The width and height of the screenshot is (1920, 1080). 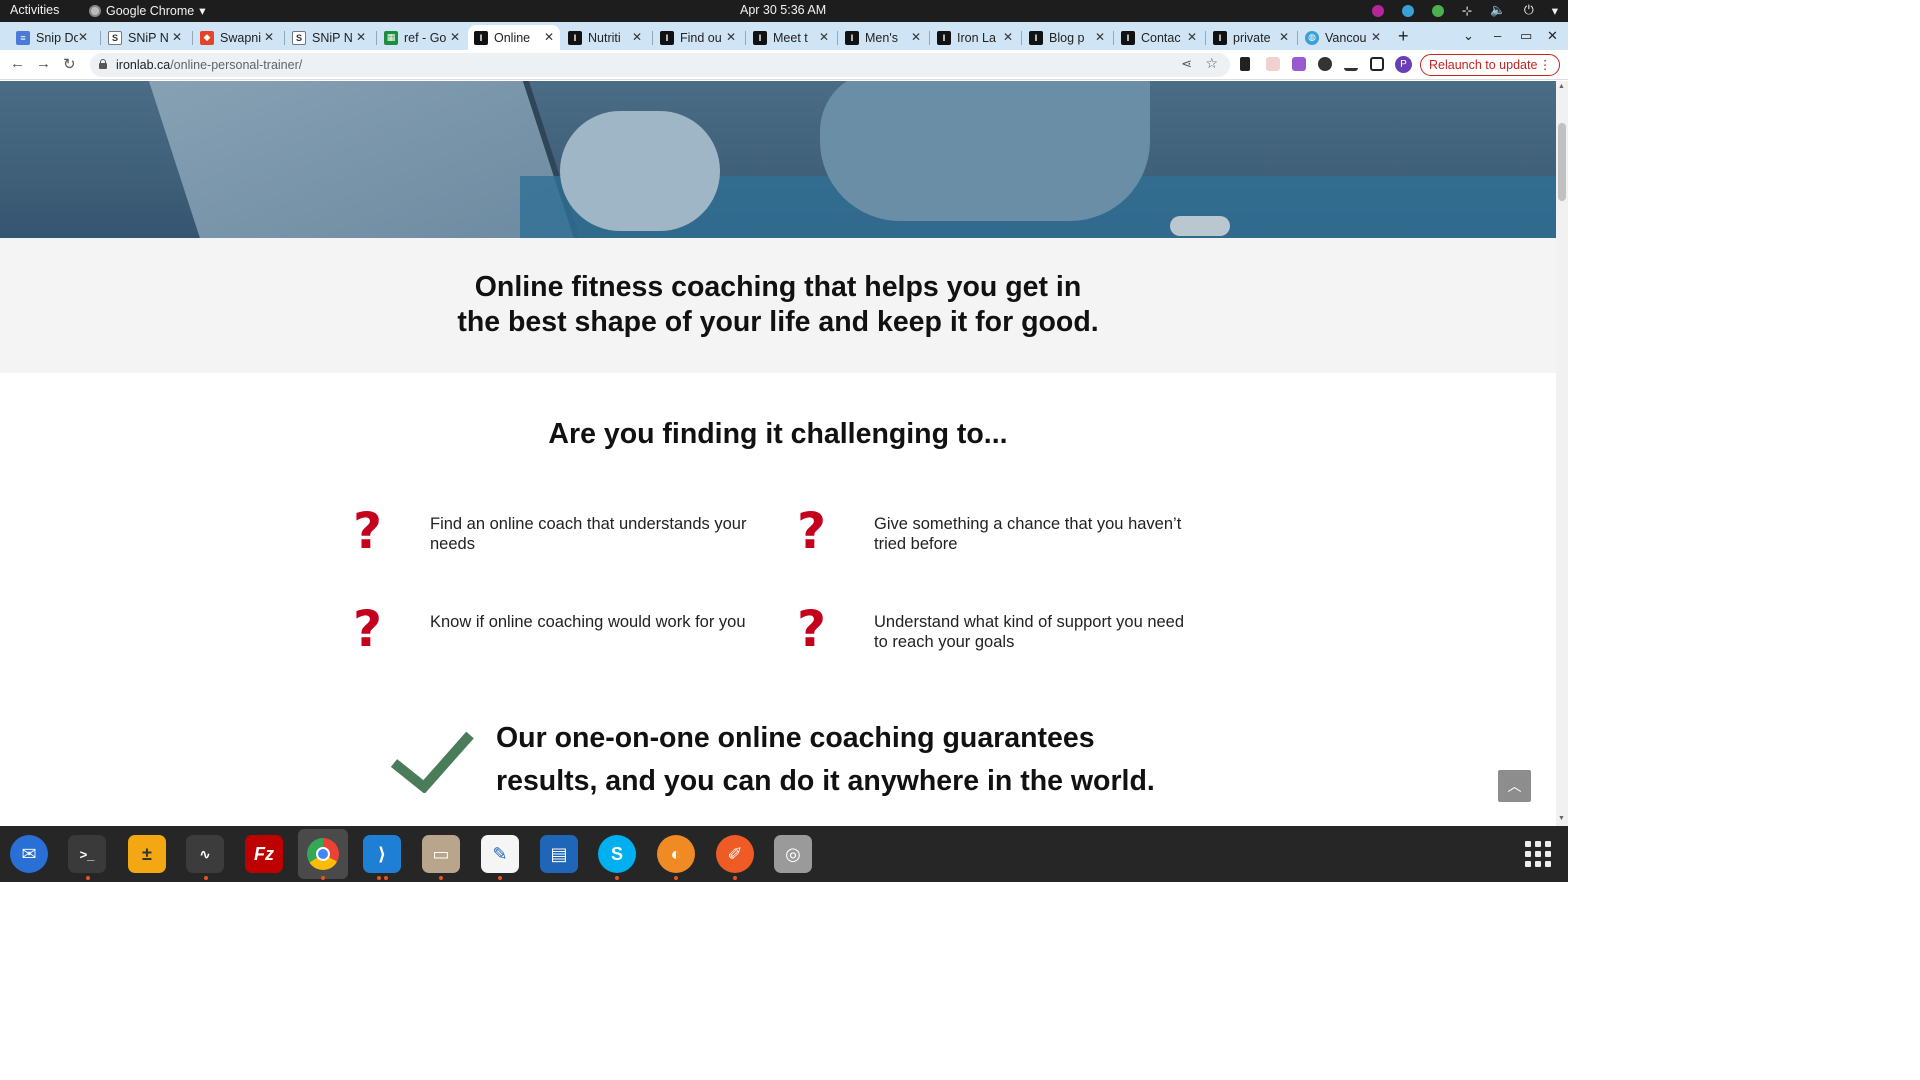 I want to click on url-text: ironlab.ca/online-personal-trainer/, so click(x=209, y=65).